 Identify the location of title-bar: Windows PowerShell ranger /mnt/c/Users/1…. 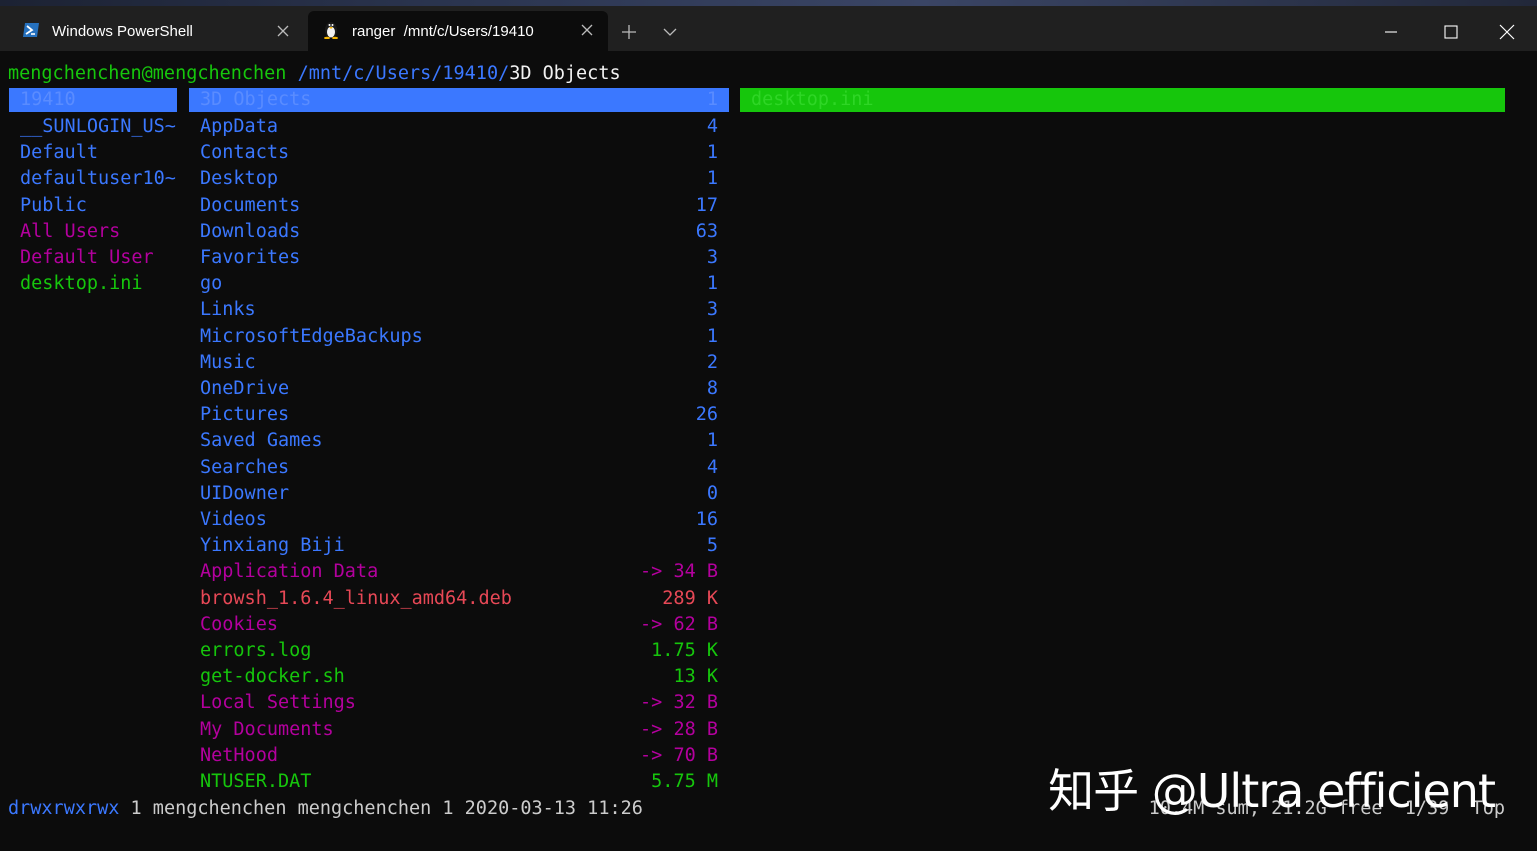
(768, 28).